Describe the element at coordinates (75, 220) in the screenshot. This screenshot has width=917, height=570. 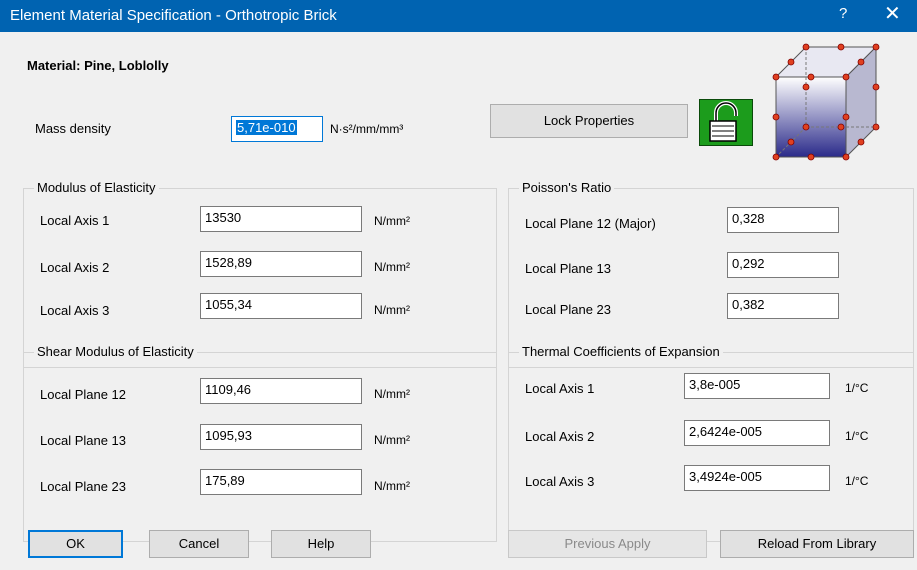
I see `elasticity-axis1-label: Local Axis 1` at that location.